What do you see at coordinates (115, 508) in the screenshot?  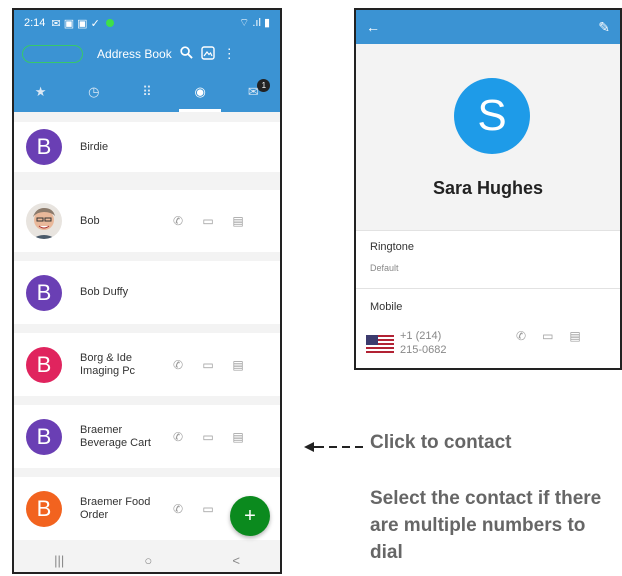 I see `contact-name: Braemer Food Order` at bounding box center [115, 508].